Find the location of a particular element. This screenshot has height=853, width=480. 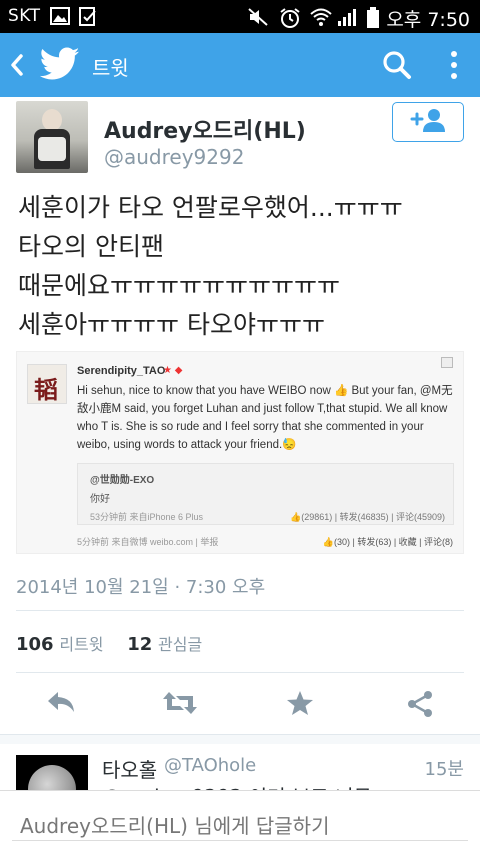

follow-user-icon is located at coordinates (428, 122).